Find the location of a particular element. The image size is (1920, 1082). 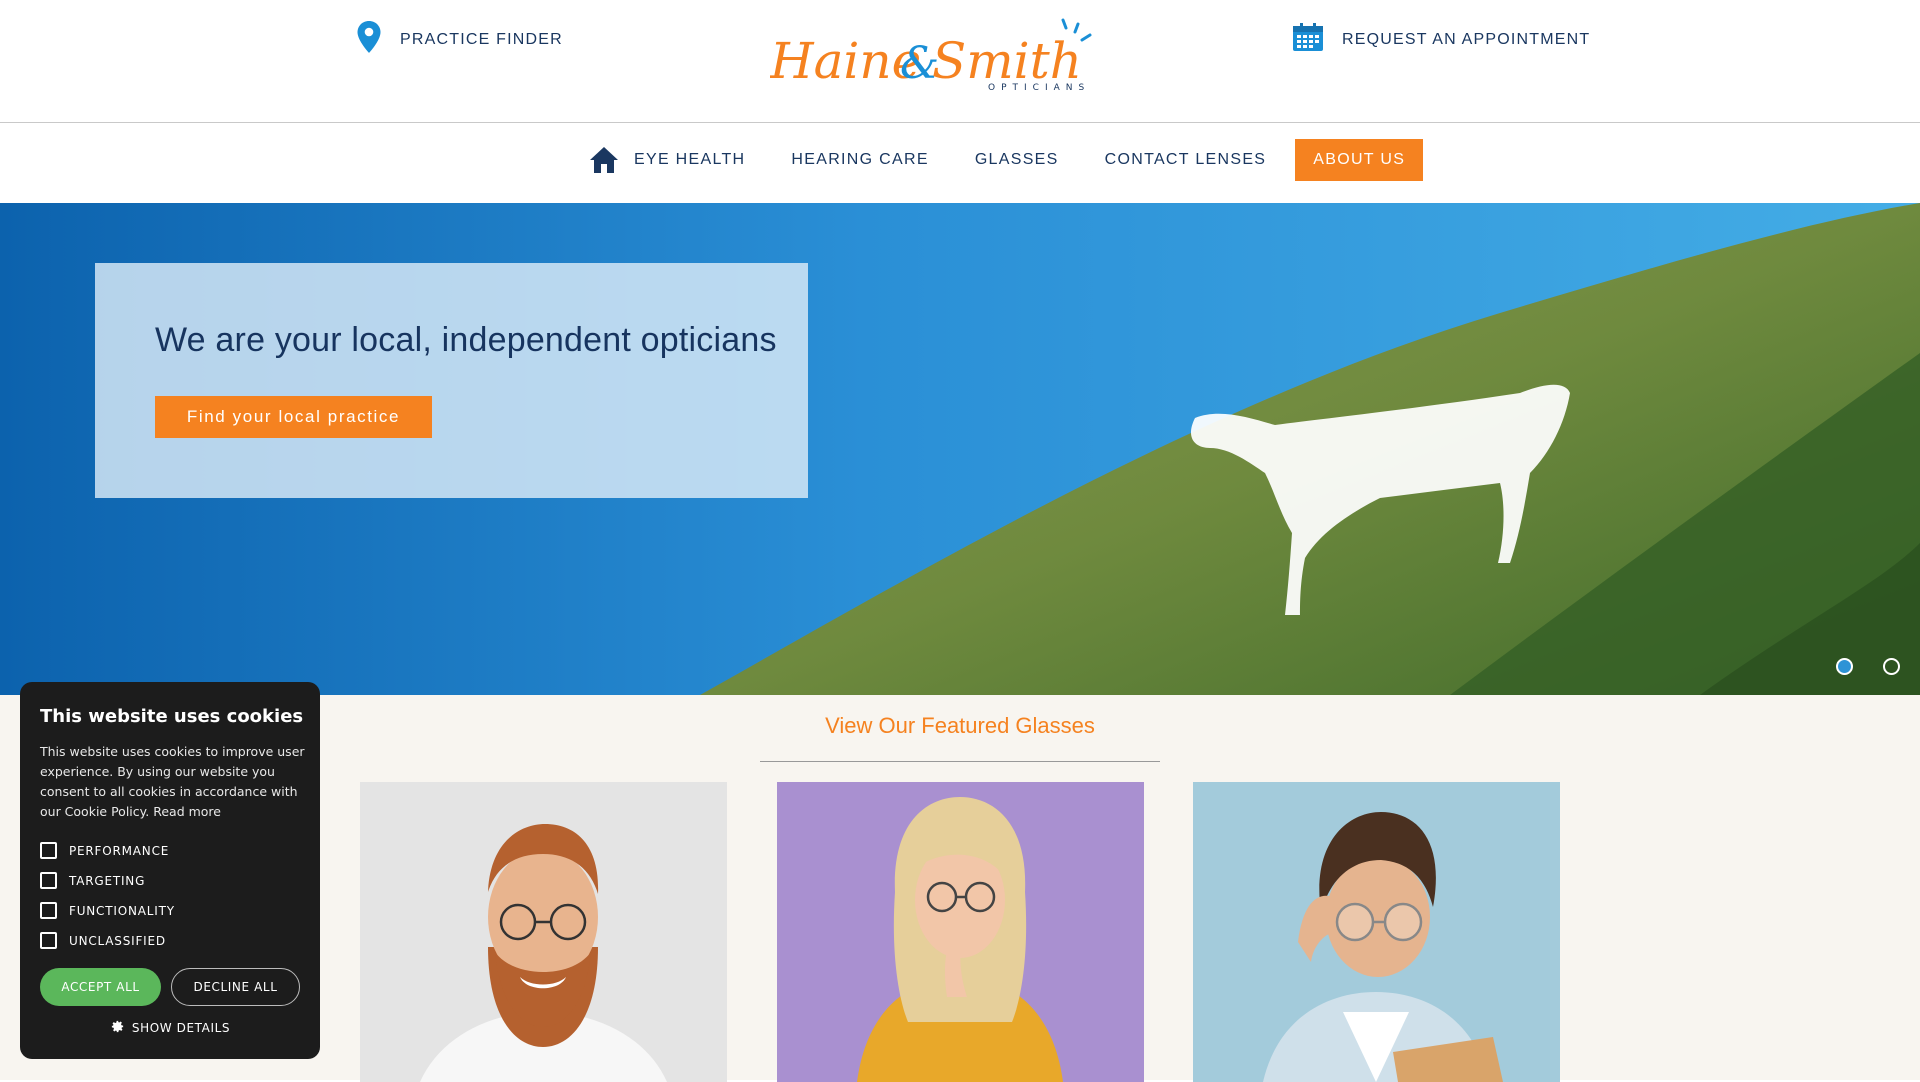

read-more-link: Read more is located at coordinates (187, 811).